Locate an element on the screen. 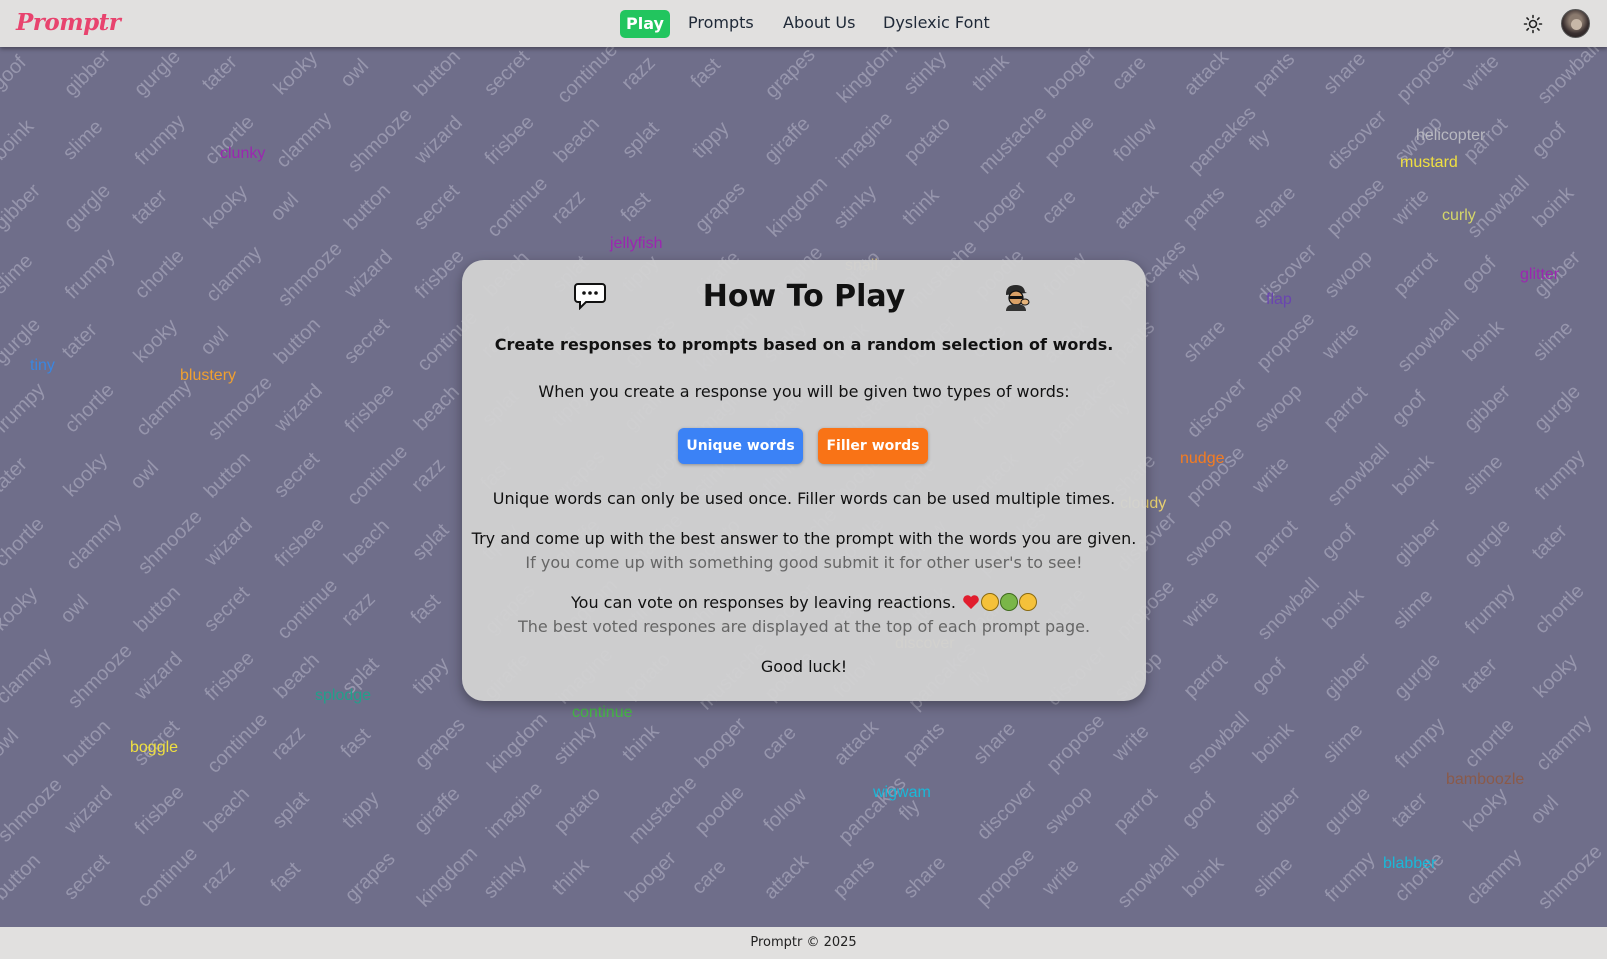 This screenshot has width=1607, height=959. floating-word: glitter is located at coordinates (1540, 274).